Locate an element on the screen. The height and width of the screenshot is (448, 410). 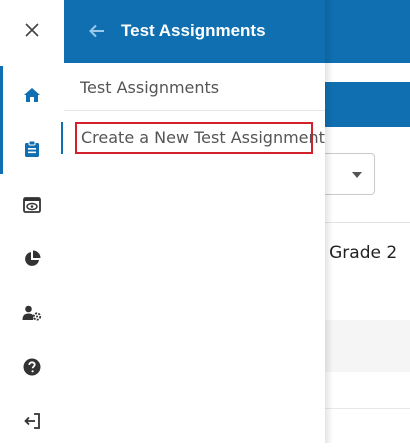
nav-test-assignments is located at coordinates (32, 149).